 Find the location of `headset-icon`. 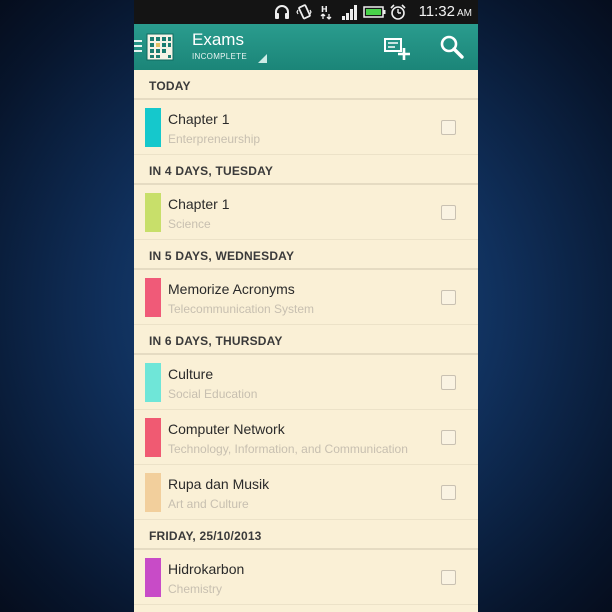

headset-icon is located at coordinates (282, 12).